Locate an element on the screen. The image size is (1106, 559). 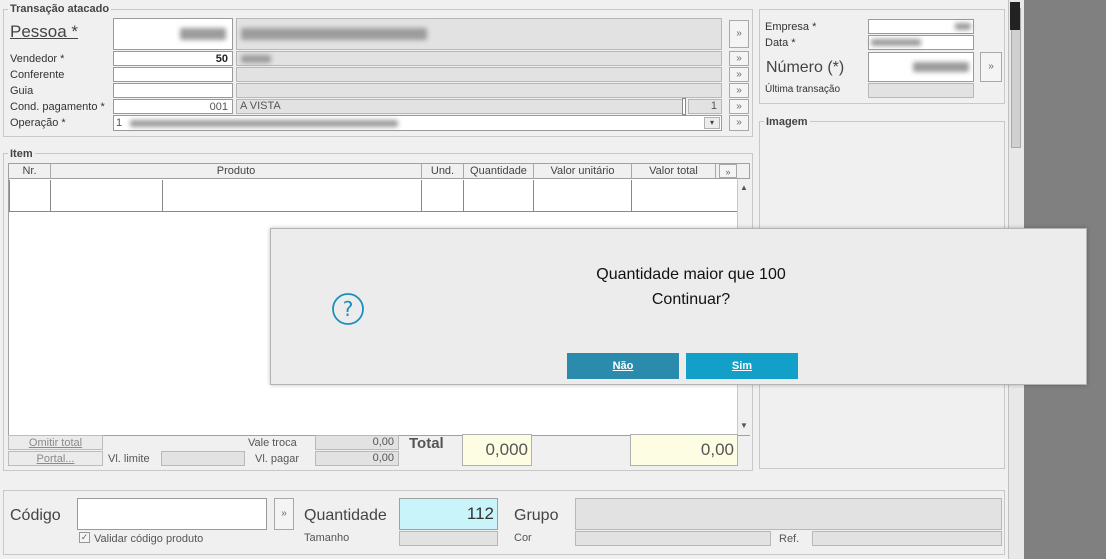
col-quantidade-header: Quantidade is located at coordinates (499, 171).